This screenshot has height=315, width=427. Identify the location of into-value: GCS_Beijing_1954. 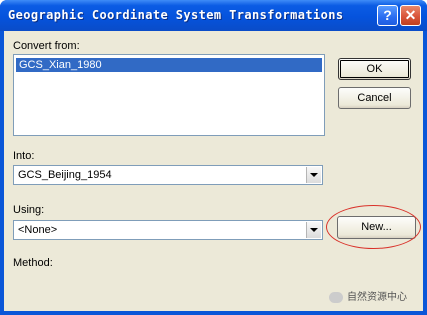
(65, 175).